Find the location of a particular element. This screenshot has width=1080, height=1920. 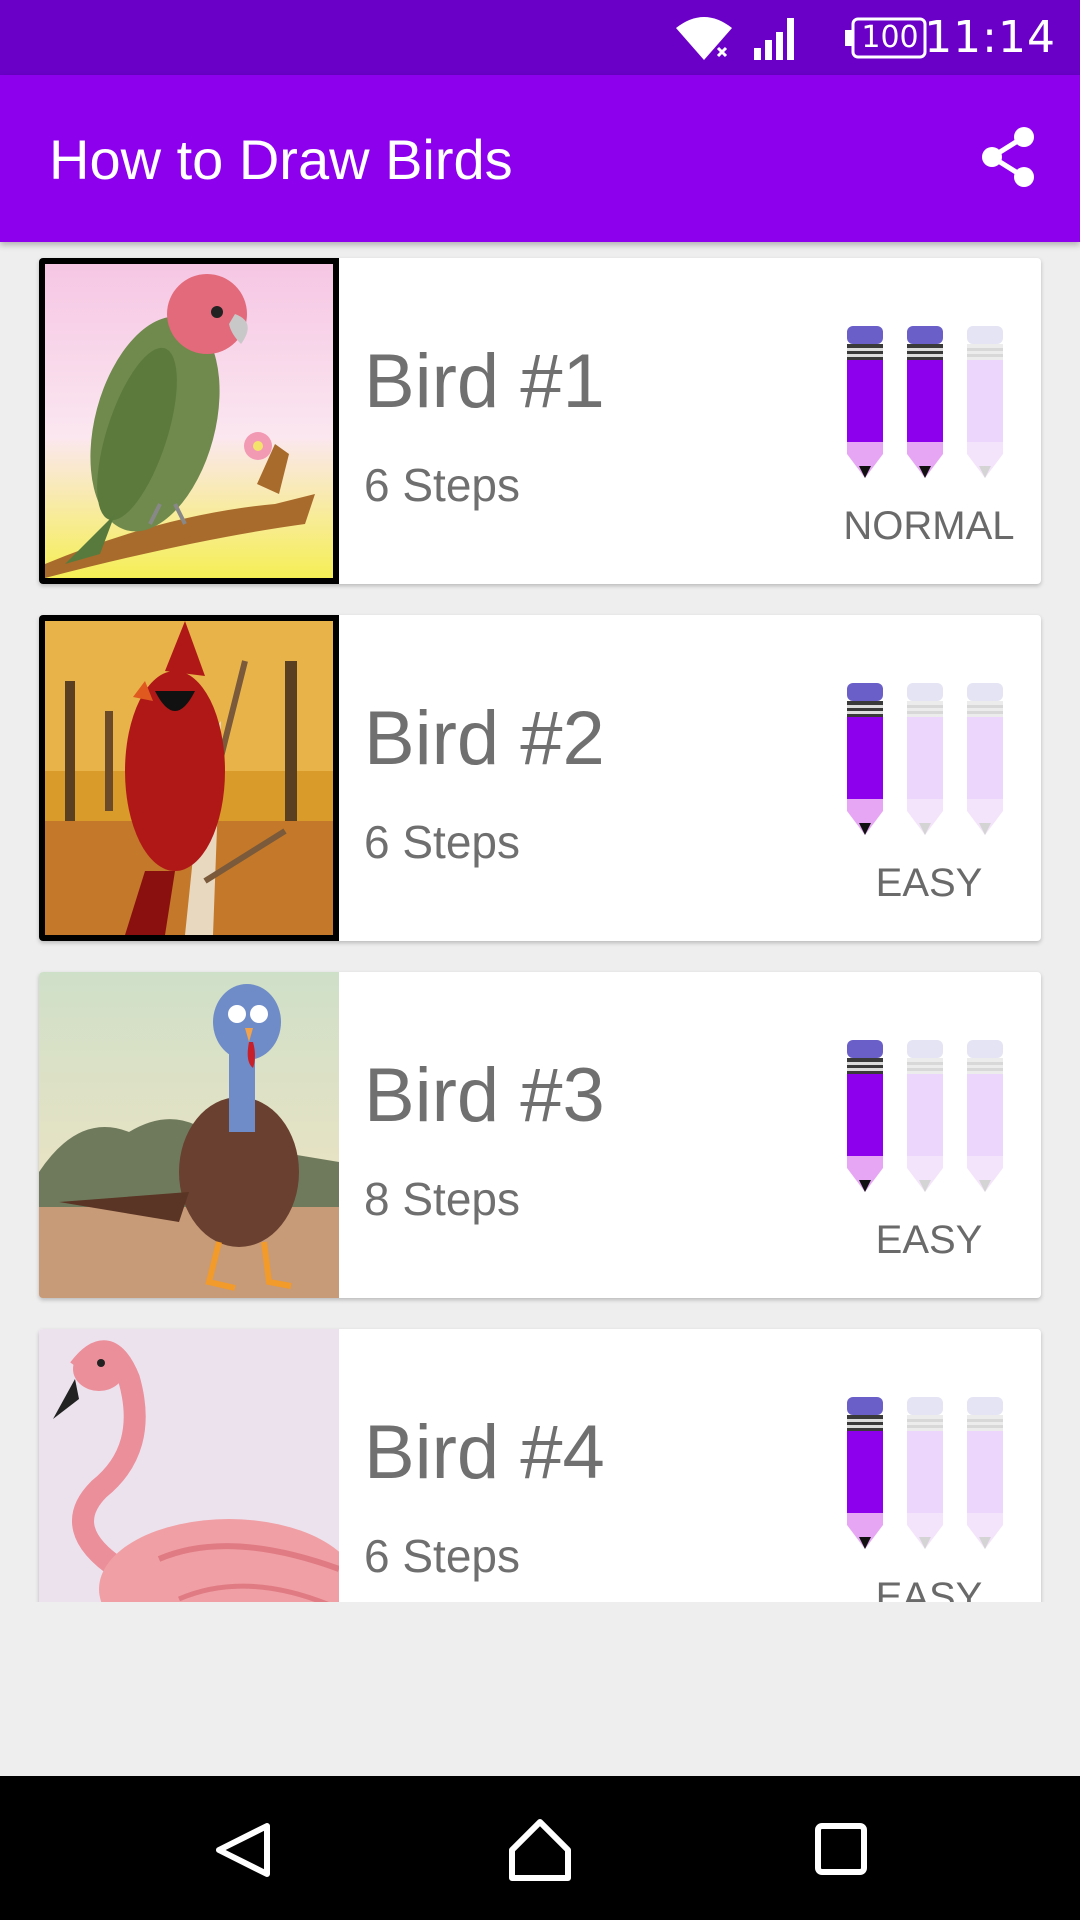

navigation-bar is located at coordinates (540, 1848).